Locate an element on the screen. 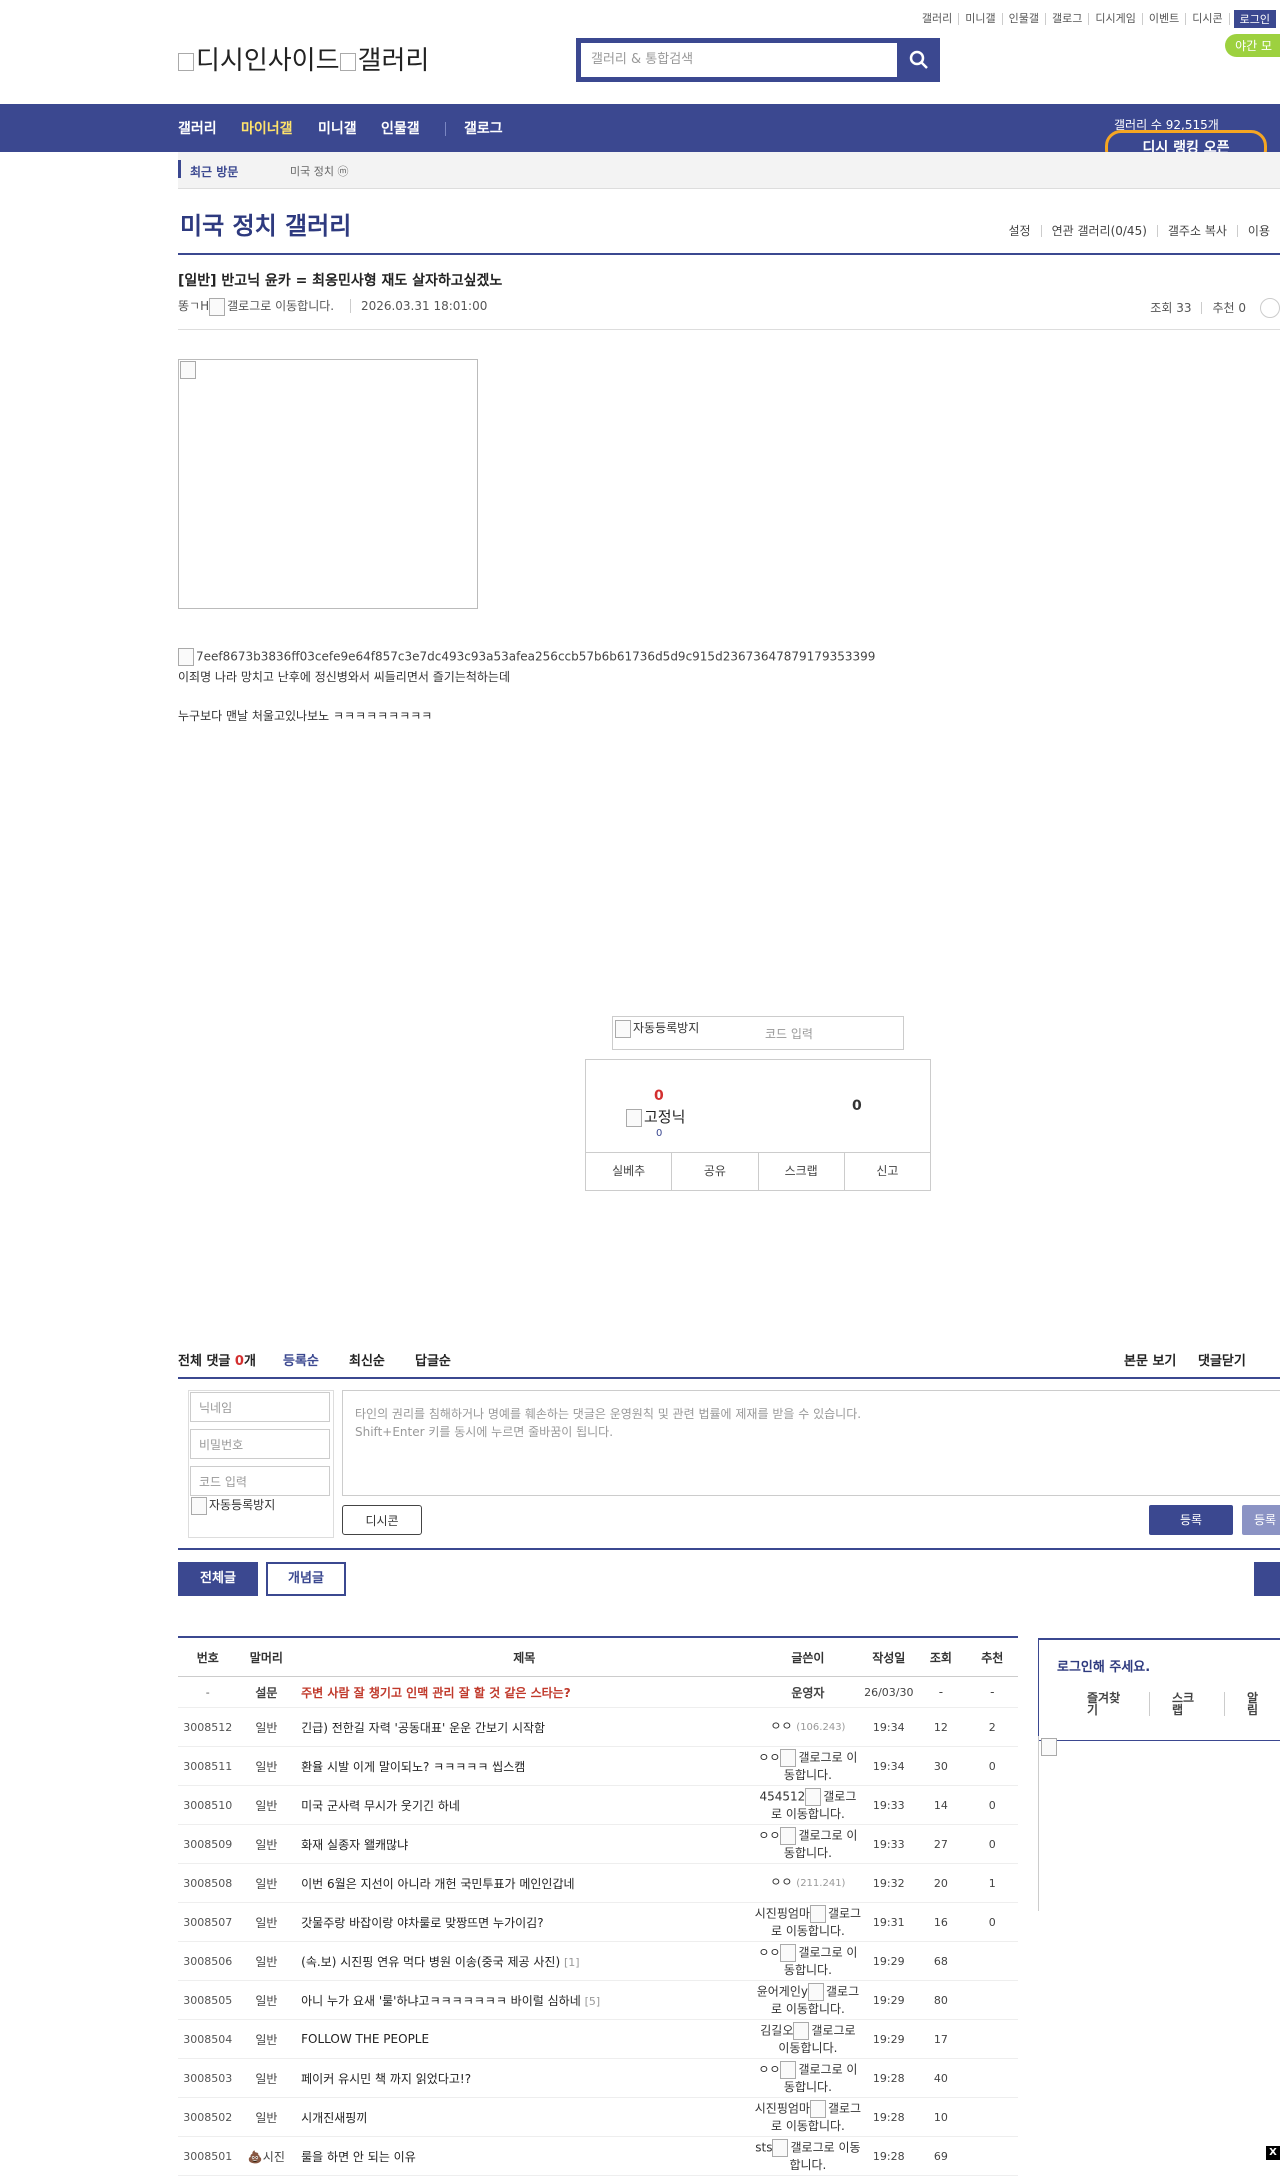 The image size is (1280, 2176). nav-mini-gallery: 미니갤 is located at coordinates (337, 128).